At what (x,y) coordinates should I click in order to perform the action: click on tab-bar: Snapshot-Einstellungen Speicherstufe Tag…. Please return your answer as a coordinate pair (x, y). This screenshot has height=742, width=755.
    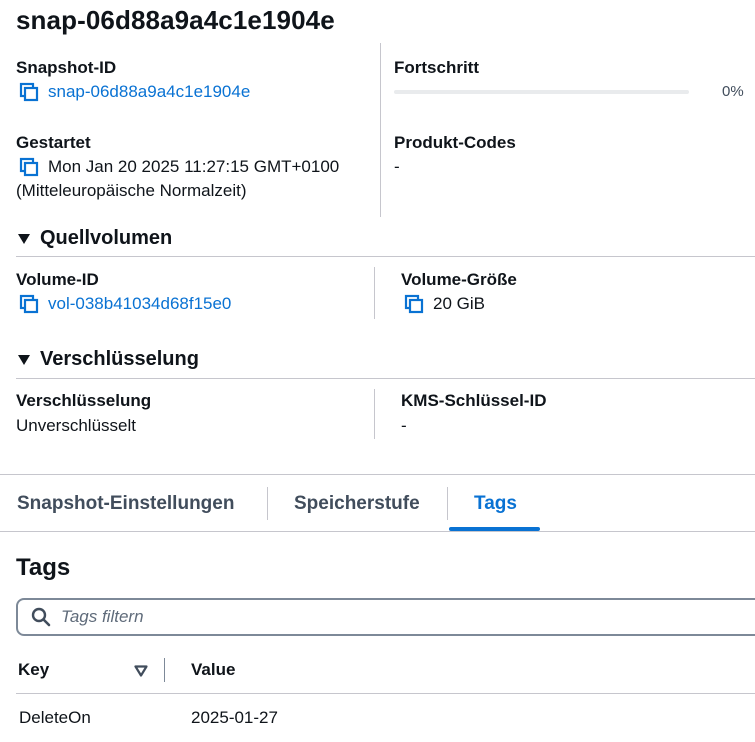
    Looking at the image, I should click on (377, 503).